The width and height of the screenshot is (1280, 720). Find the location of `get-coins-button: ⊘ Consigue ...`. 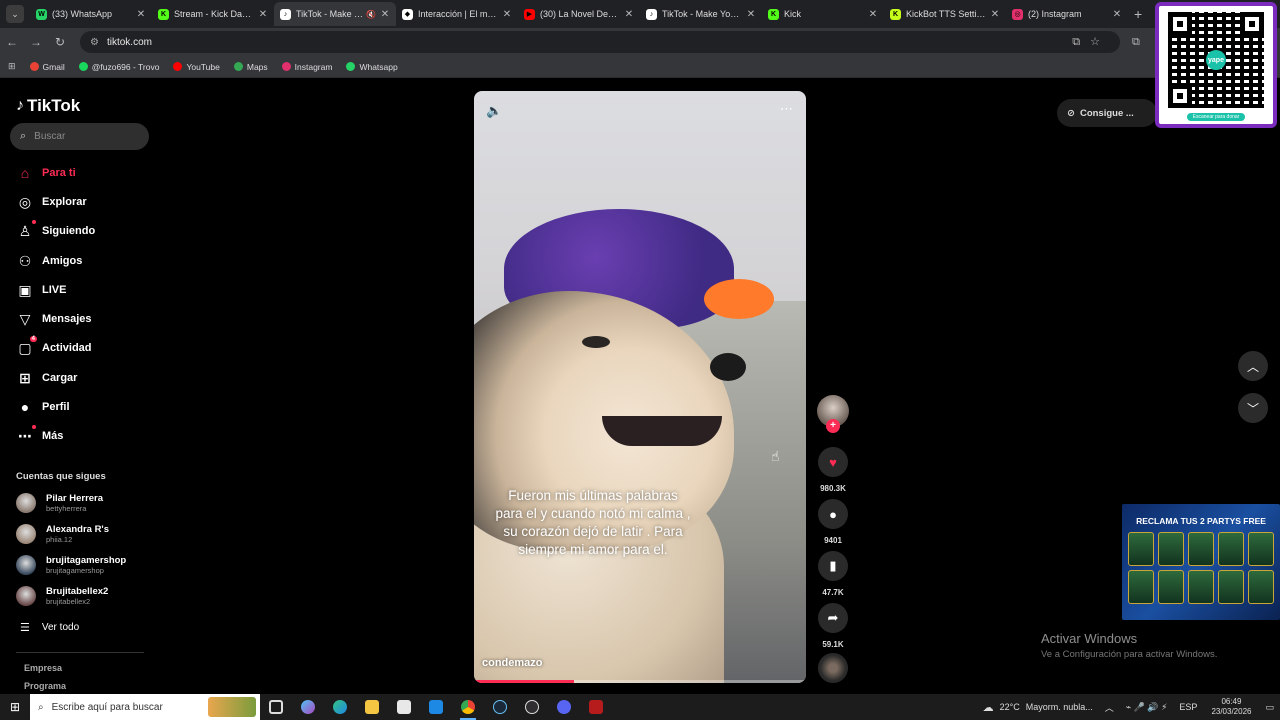

get-coins-button: ⊘ Consigue ... is located at coordinates (1107, 113).